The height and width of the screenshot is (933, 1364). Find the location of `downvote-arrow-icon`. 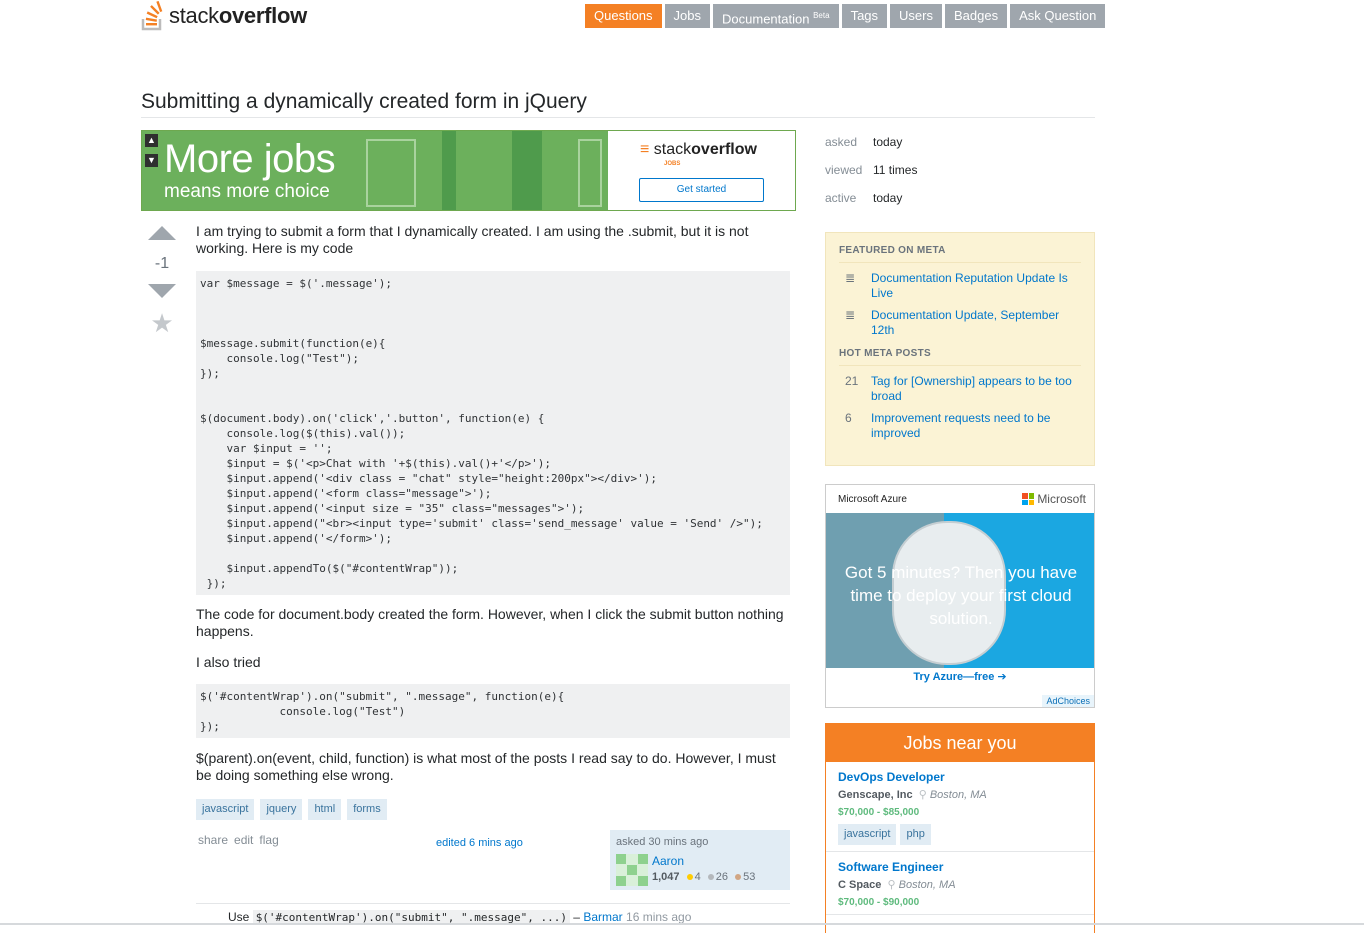

downvote-arrow-icon is located at coordinates (162, 291).